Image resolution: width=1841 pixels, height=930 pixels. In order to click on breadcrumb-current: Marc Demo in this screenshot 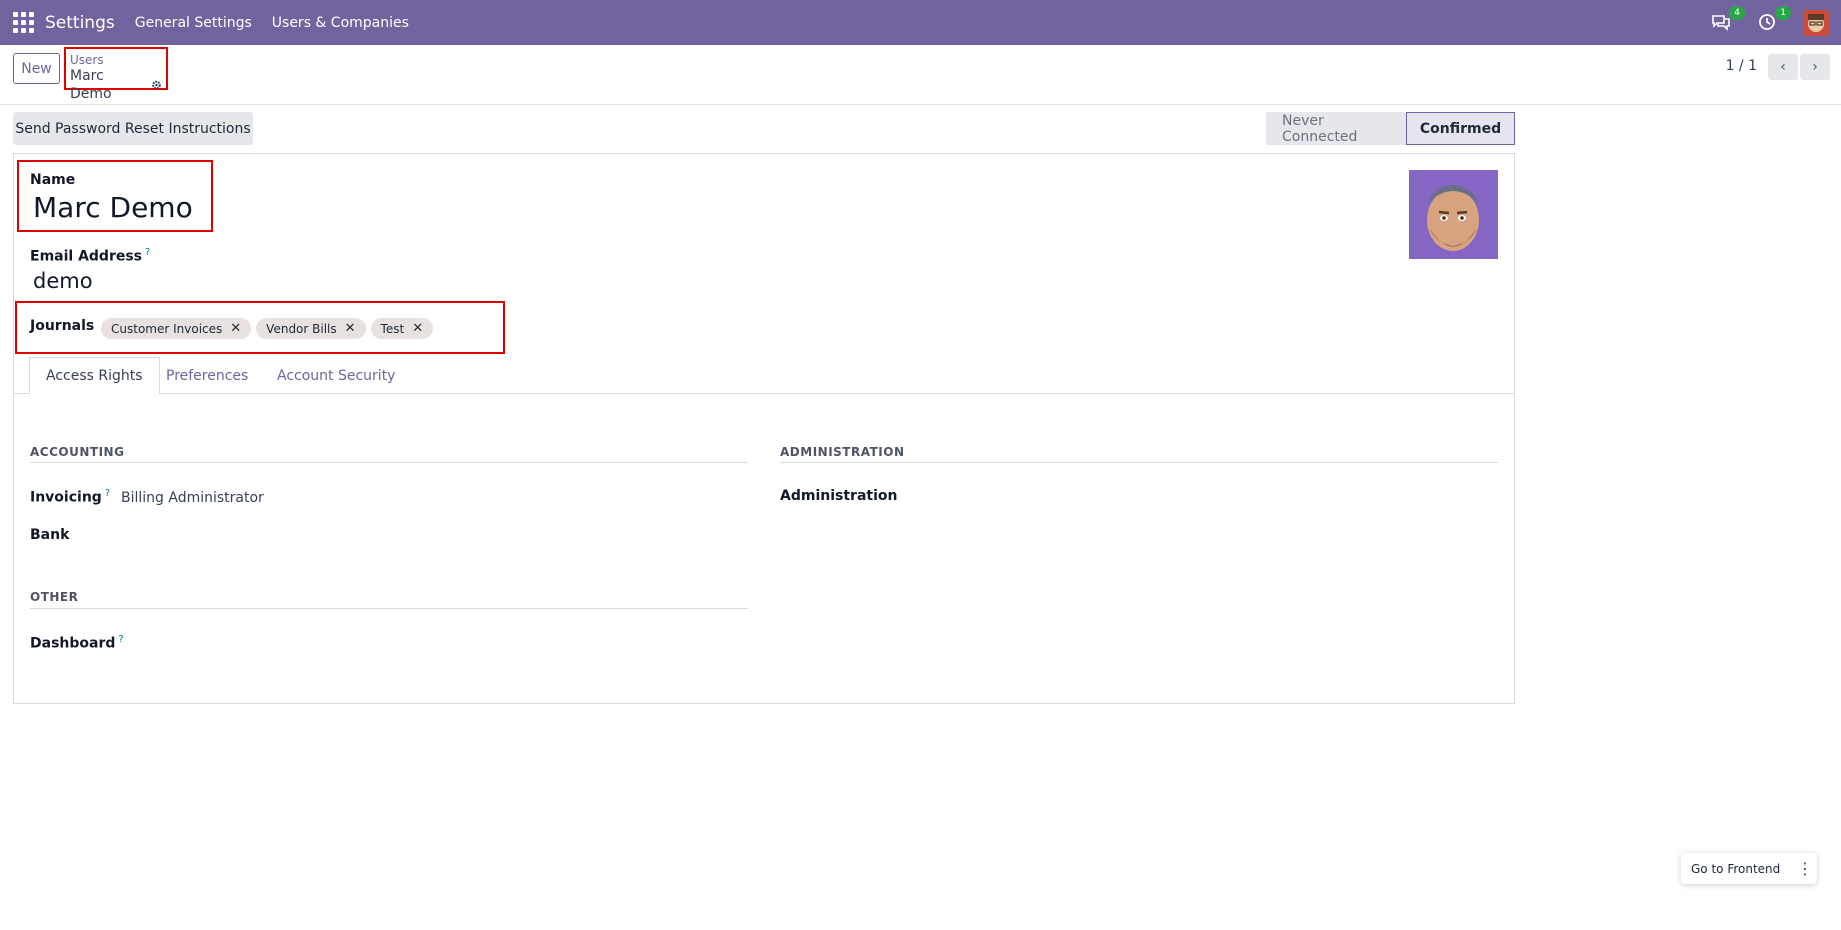, I will do `click(91, 85)`.